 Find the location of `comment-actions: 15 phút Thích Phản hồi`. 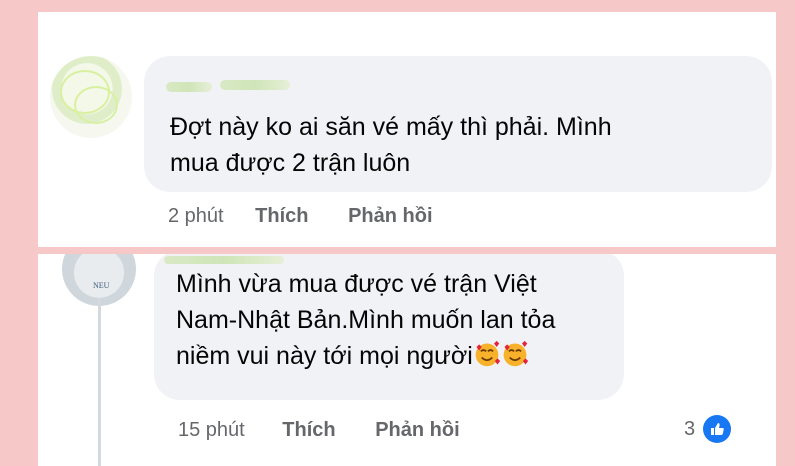

comment-actions: 15 phút Thích Phản hồi is located at coordinates (319, 430).